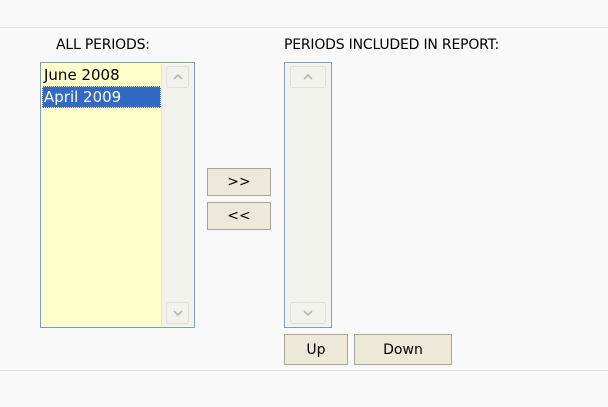 The height and width of the screenshot is (407, 608). I want to click on included-periods-label: PERIODS INCLUDED IN REPORT:, so click(391, 45).